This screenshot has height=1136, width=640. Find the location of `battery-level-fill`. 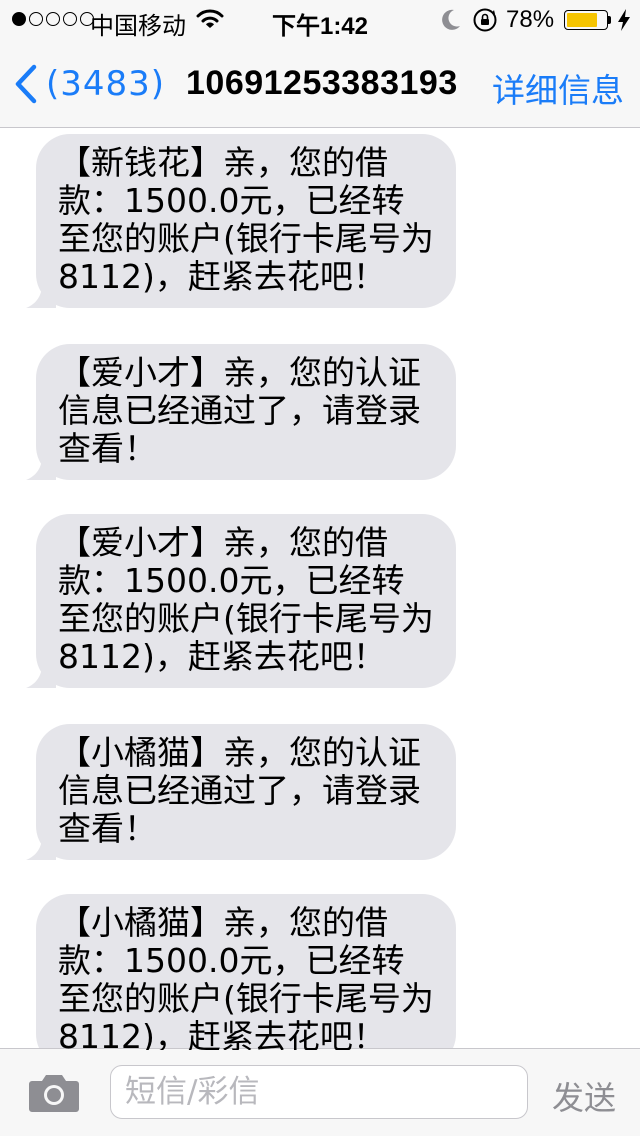

battery-level-fill is located at coordinates (582, 20).